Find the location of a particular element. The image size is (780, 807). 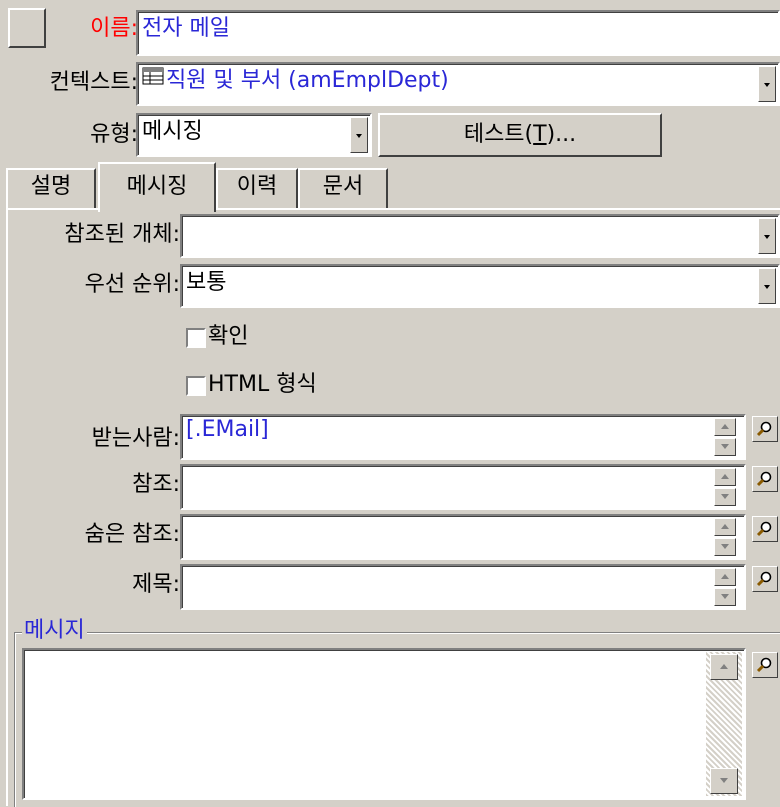

referenced-object-select is located at coordinates (480, 236).